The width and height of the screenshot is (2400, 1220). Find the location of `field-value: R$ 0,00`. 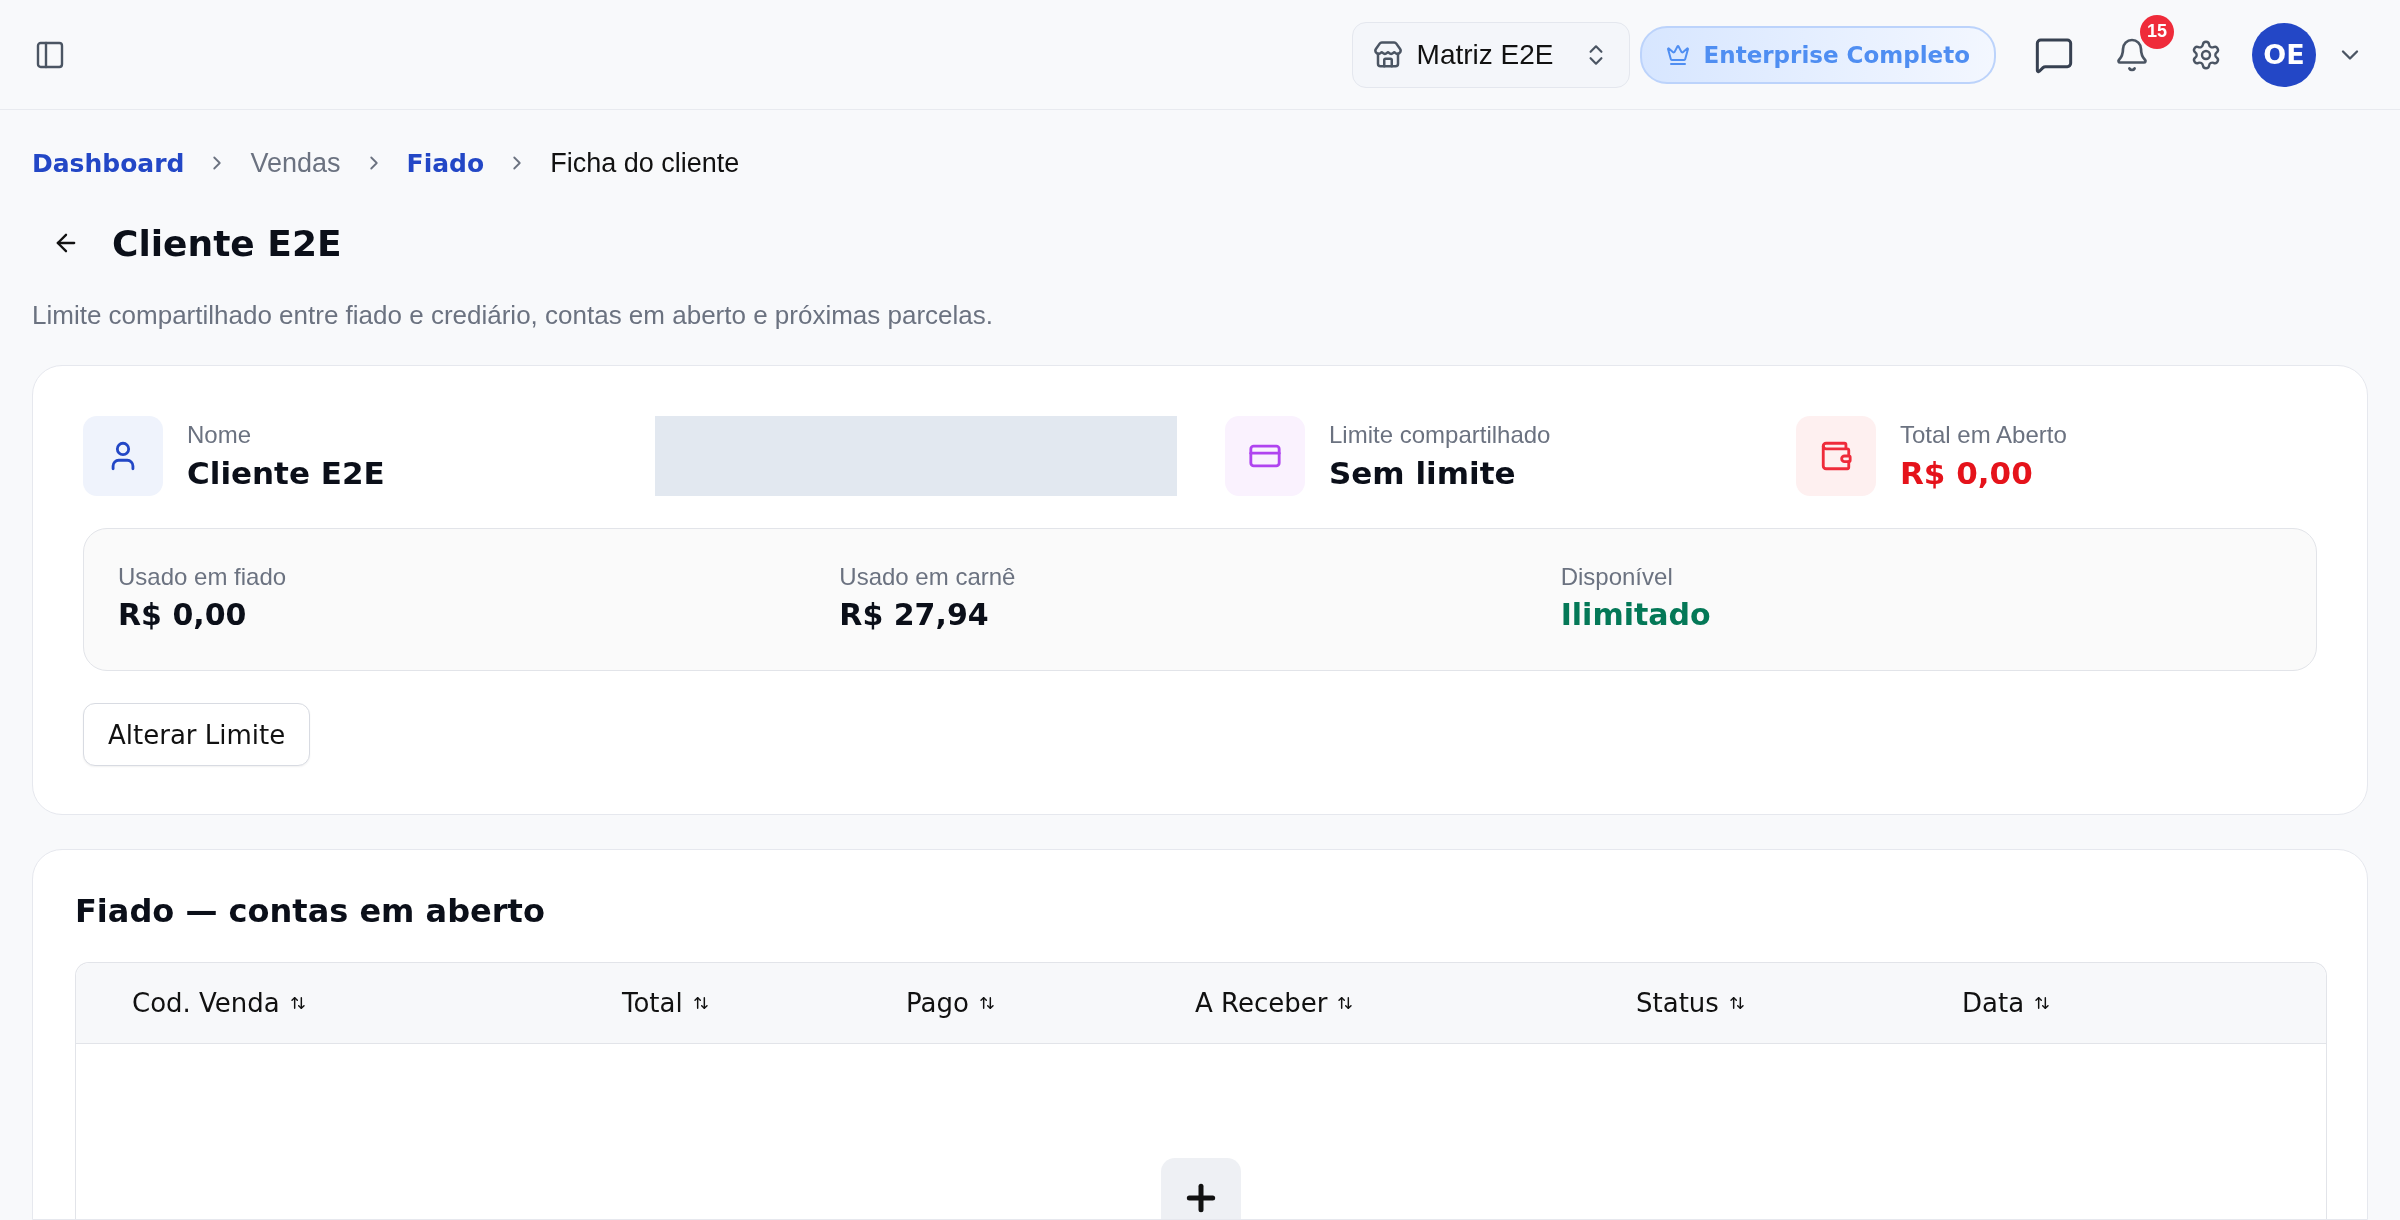

field-value: R$ 0,00 is located at coordinates (1967, 473).